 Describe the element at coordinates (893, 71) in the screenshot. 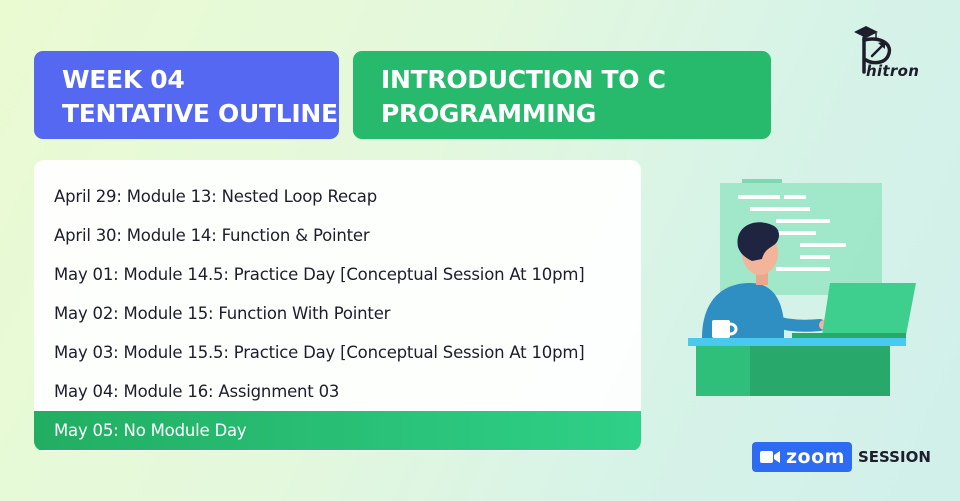

I see `brand-wordmark: hitron` at that location.